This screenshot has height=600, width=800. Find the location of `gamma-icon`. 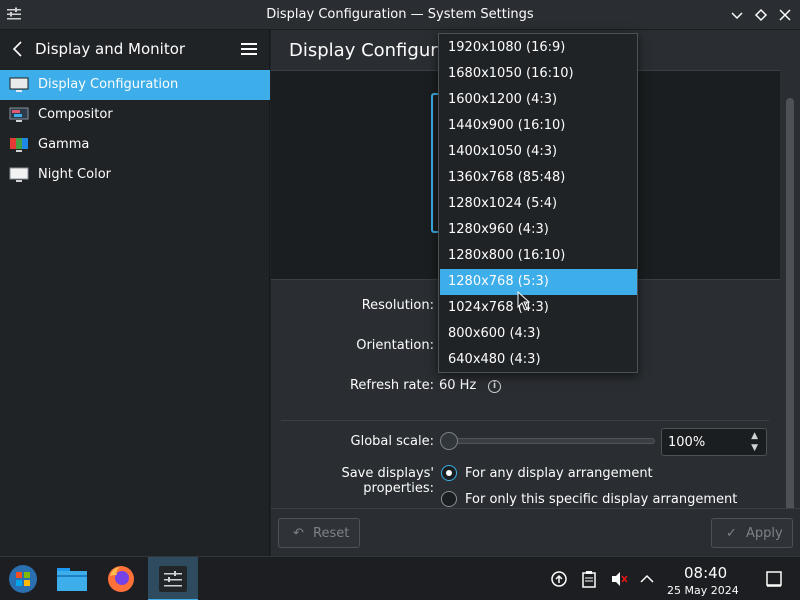

gamma-icon is located at coordinates (19, 145).